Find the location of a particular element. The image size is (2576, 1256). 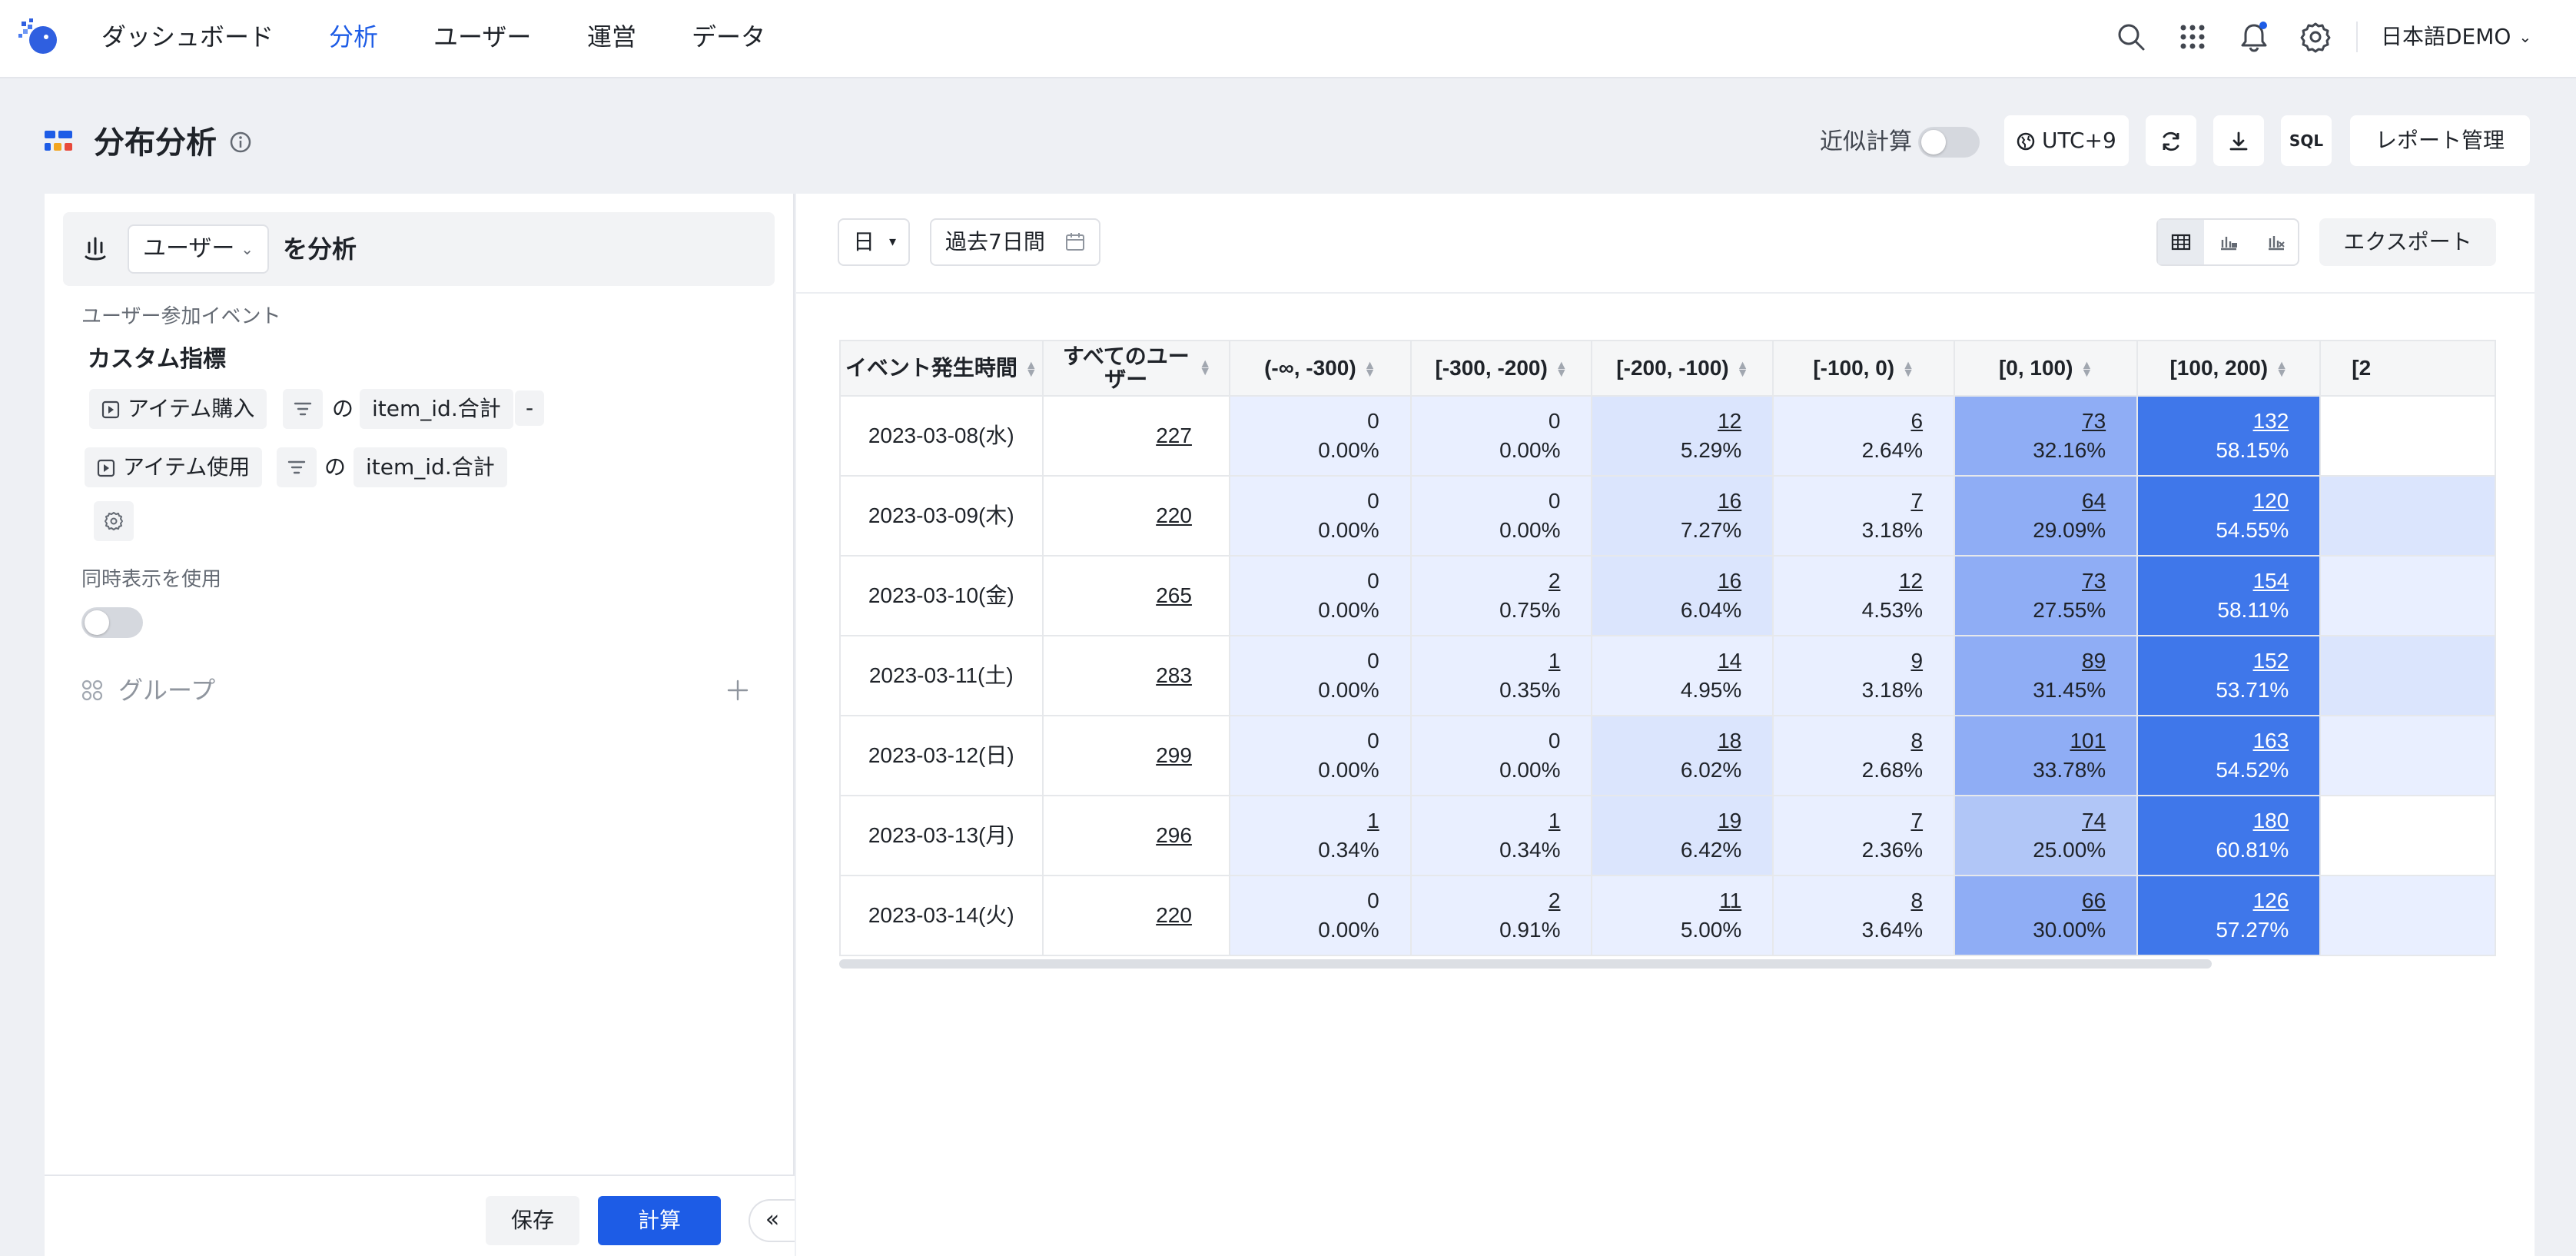

brand-logo-icon is located at coordinates (38, 38).